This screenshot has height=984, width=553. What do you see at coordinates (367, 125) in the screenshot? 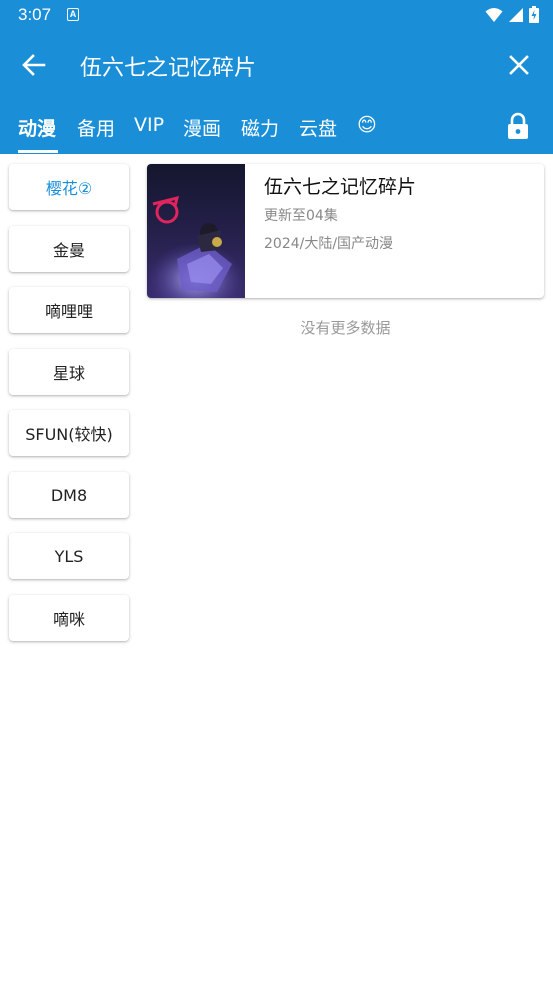
I see `tab-emoji: 😊` at bounding box center [367, 125].